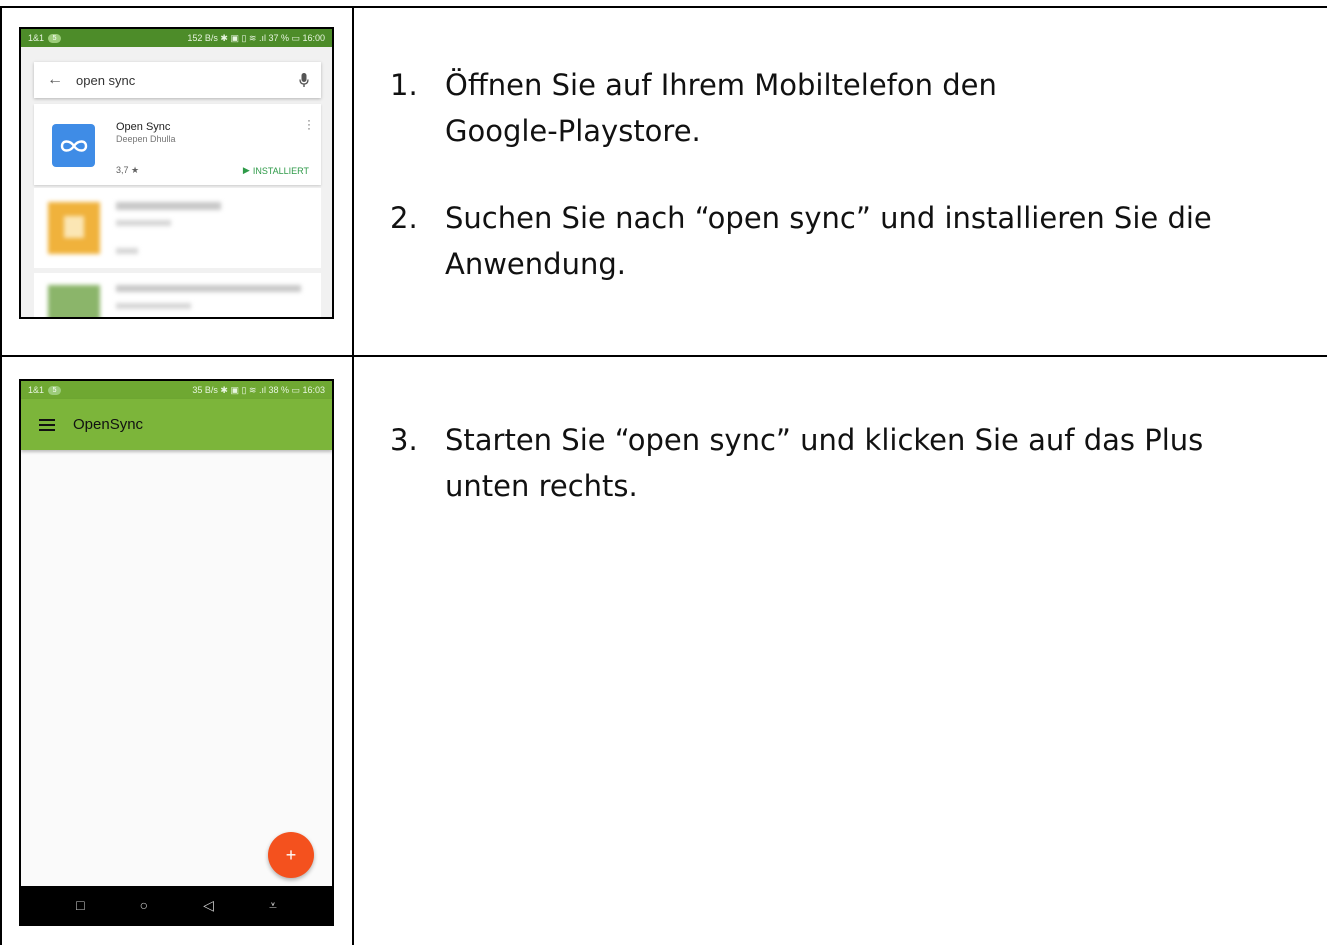  What do you see at coordinates (74, 227) in the screenshot?
I see `blurred-inner-square` at bounding box center [74, 227].